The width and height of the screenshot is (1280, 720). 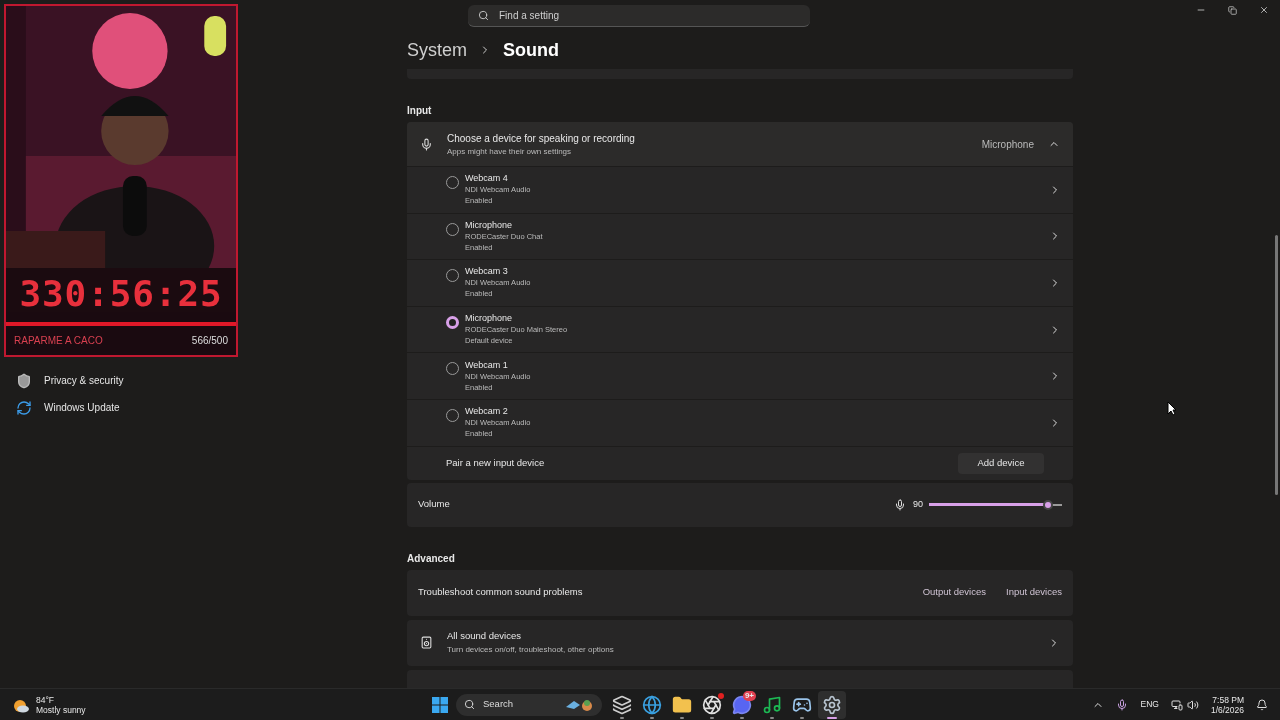 I want to click on shield-icon, so click(x=24, y=380).